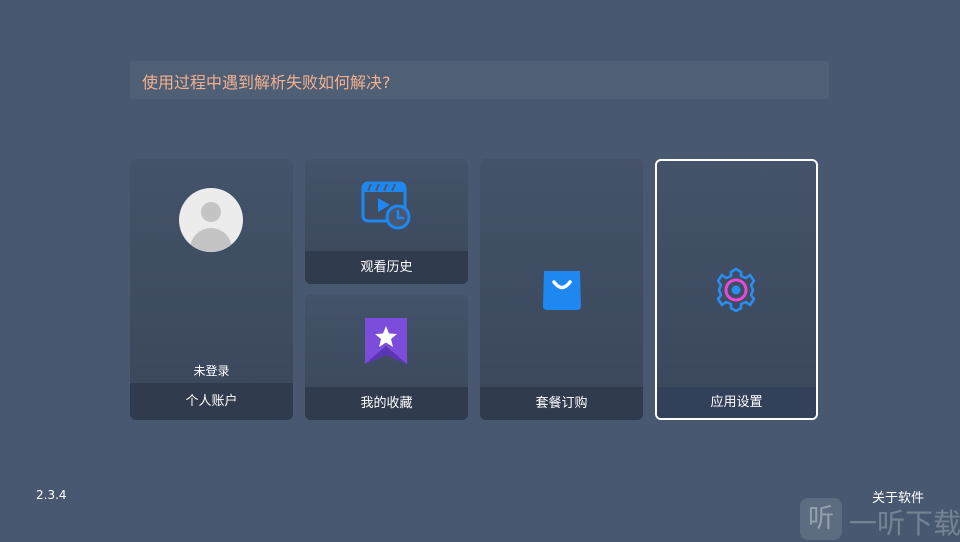 This screenshot has height=542, width=960. Describe the element at coordinates (386, 205) in the screenshot. I see `video-history-icon` at that location.